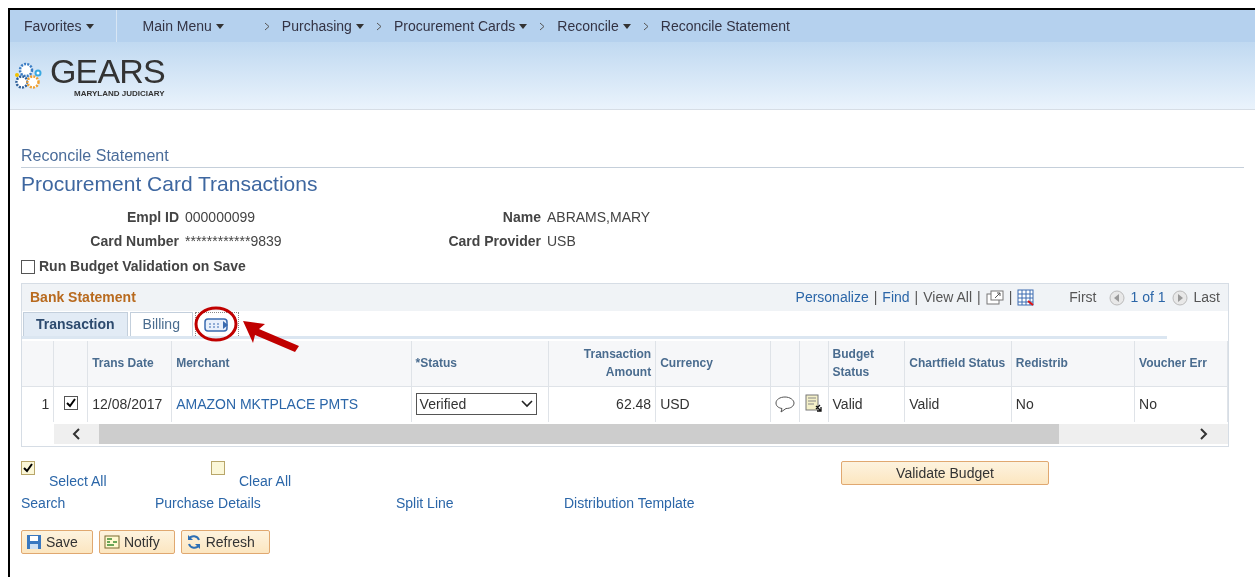 The image size is (1255, 577). I want to click on save-button: Save, so click(57, 542).